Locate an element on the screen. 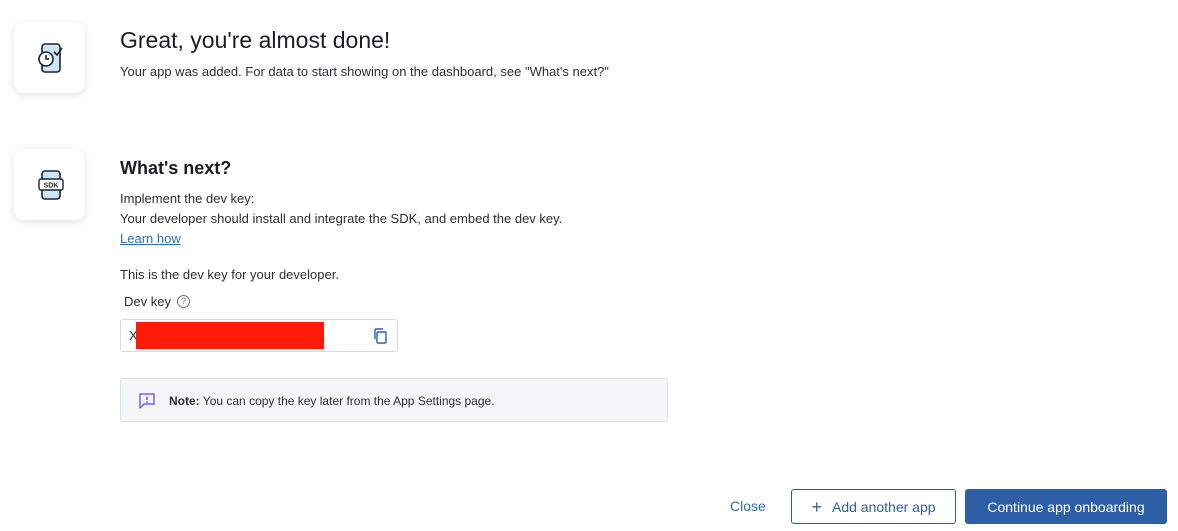  plus-icon: + is located at coordinates (816, 506).